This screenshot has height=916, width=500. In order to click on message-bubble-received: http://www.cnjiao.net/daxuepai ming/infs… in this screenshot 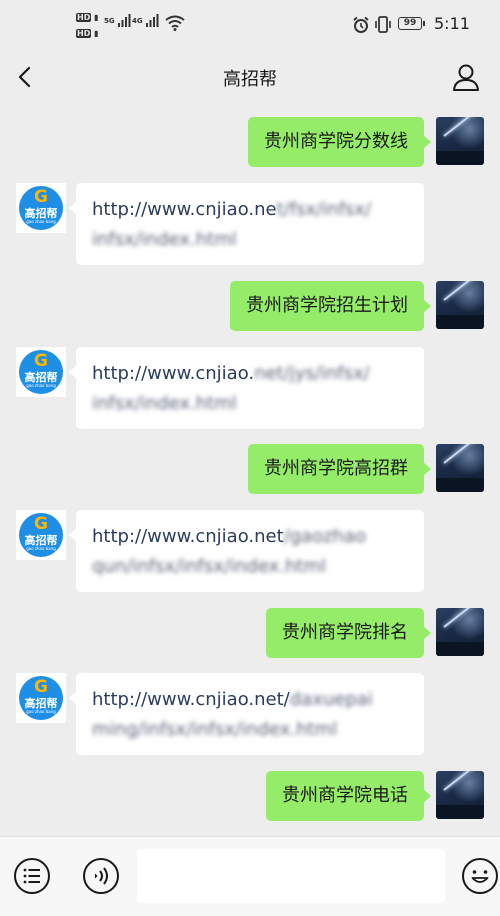, I will do `click(246, 714)`.